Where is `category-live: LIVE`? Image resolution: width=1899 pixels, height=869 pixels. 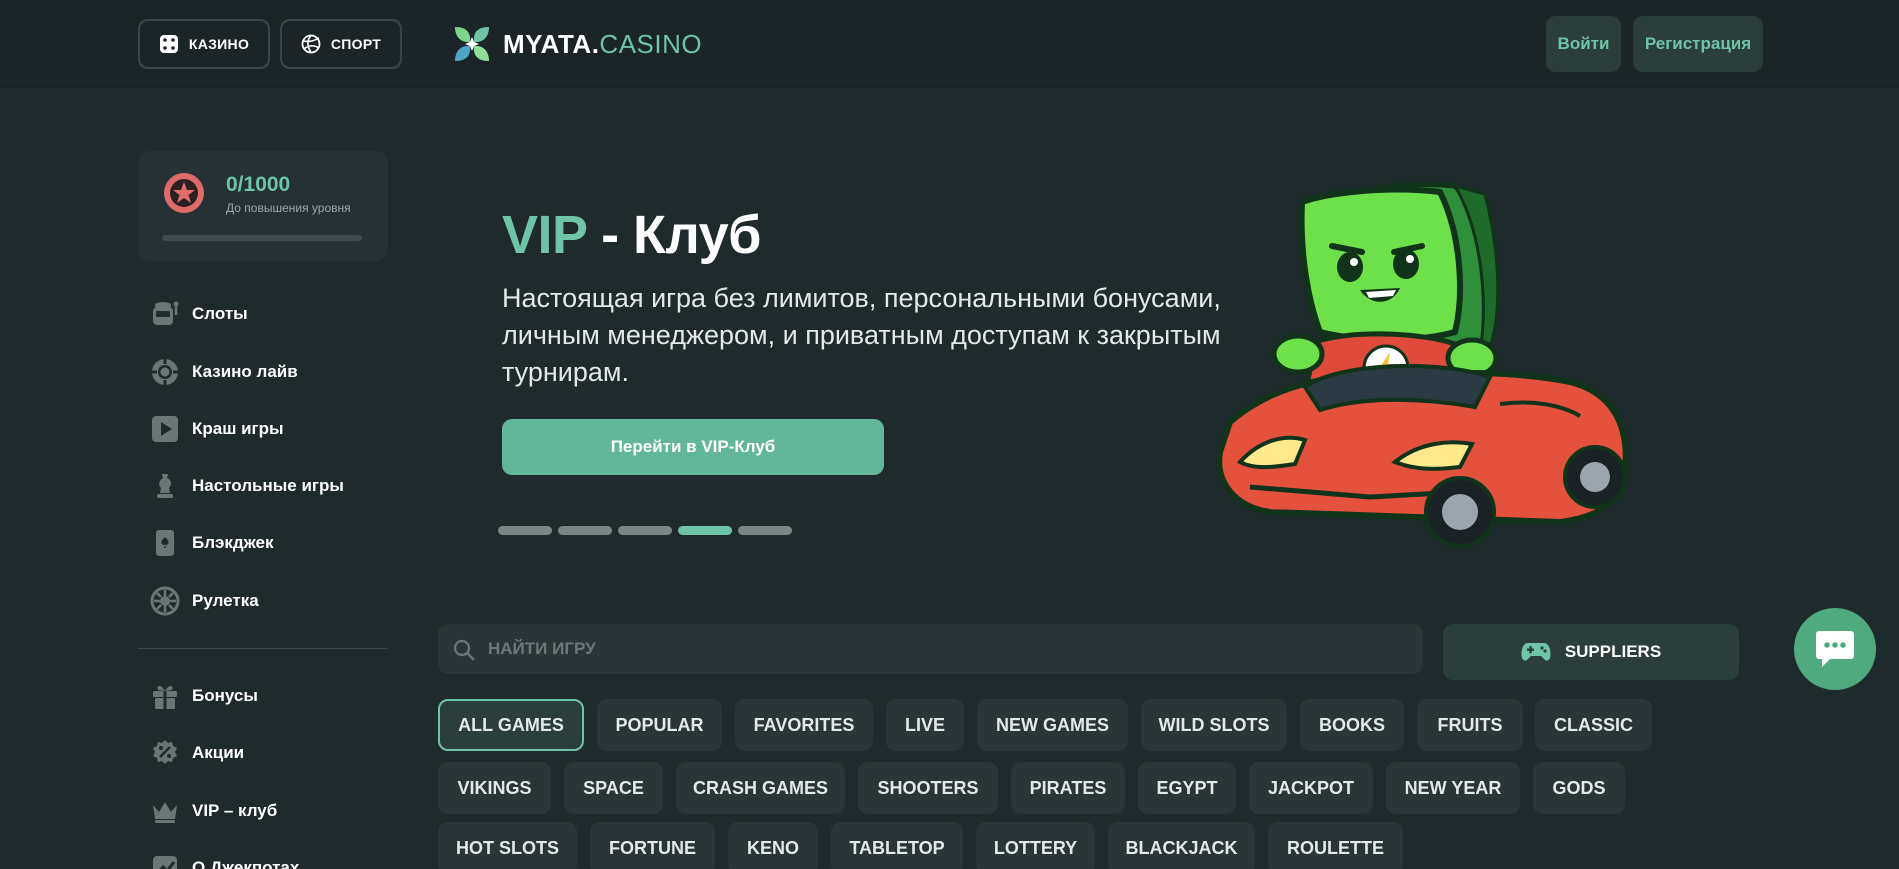
category-live: LIVE is located at coordinates (925, 725).